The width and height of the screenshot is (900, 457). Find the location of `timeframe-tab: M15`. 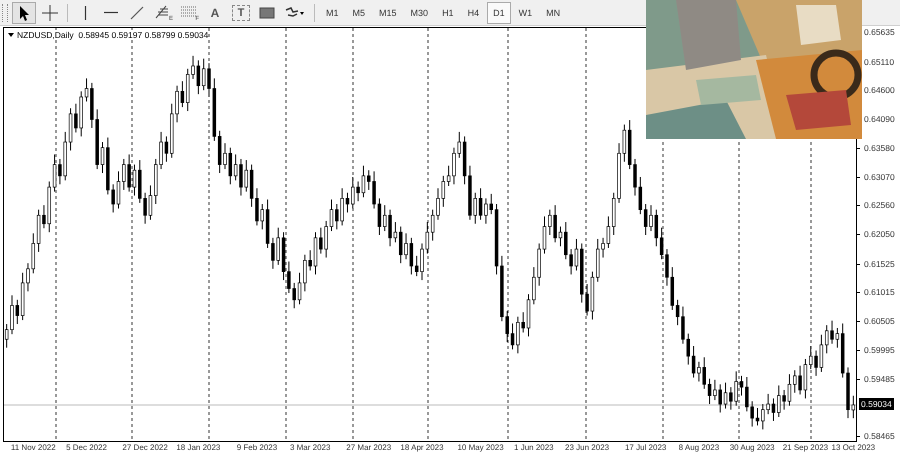

timeframe-tab: M15 is located at coordinates (388, 13).